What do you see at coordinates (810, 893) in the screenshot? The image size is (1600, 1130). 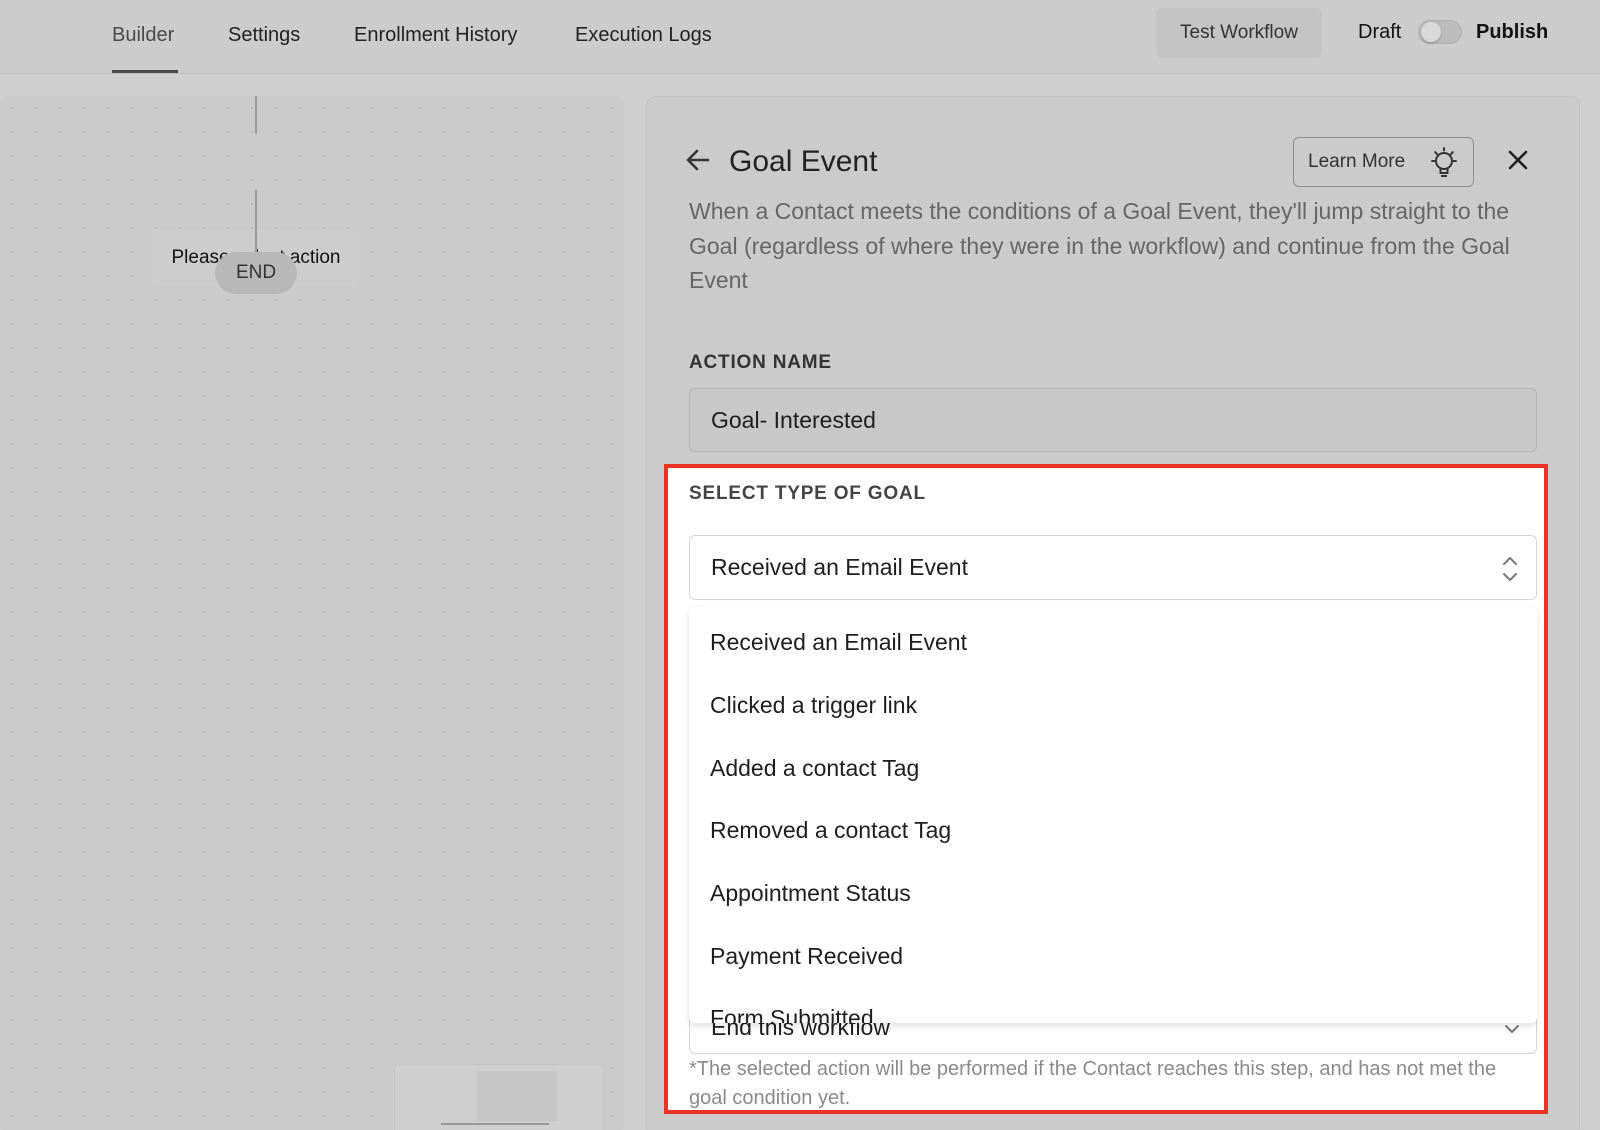 I see `dropdown-option: Appointment Status` at bounding box center [810, 893].